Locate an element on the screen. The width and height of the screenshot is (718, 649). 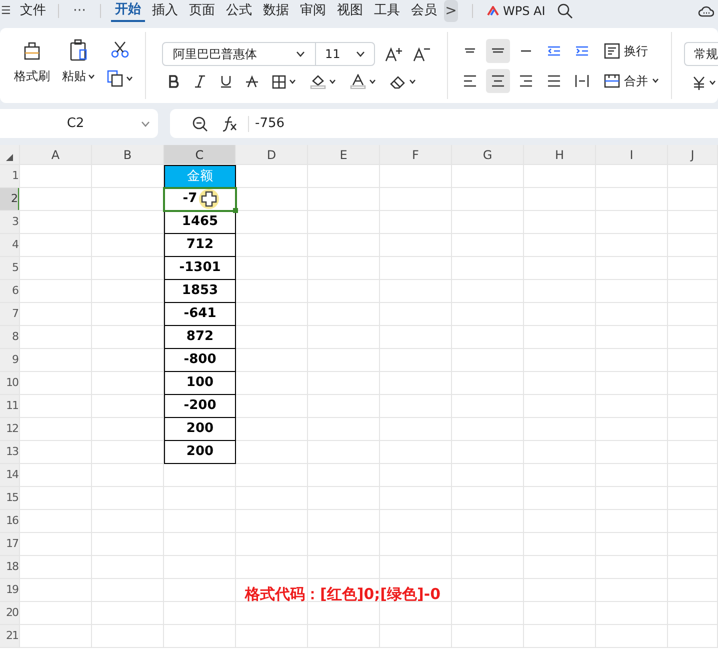
row-header: 18 is located at coordinates (10, 567).